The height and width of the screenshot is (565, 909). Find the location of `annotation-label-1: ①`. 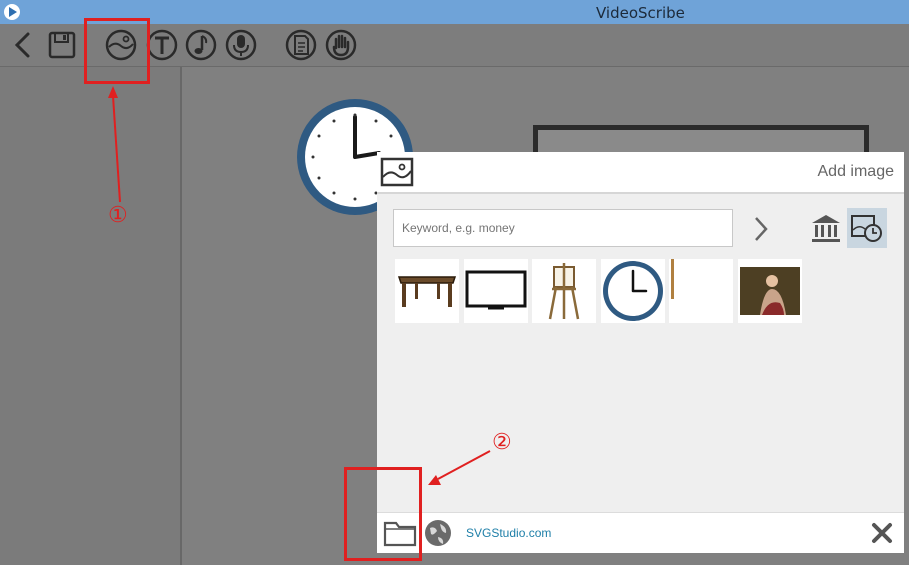

annotation-label-1: ① is located at coordinates (118, 215).